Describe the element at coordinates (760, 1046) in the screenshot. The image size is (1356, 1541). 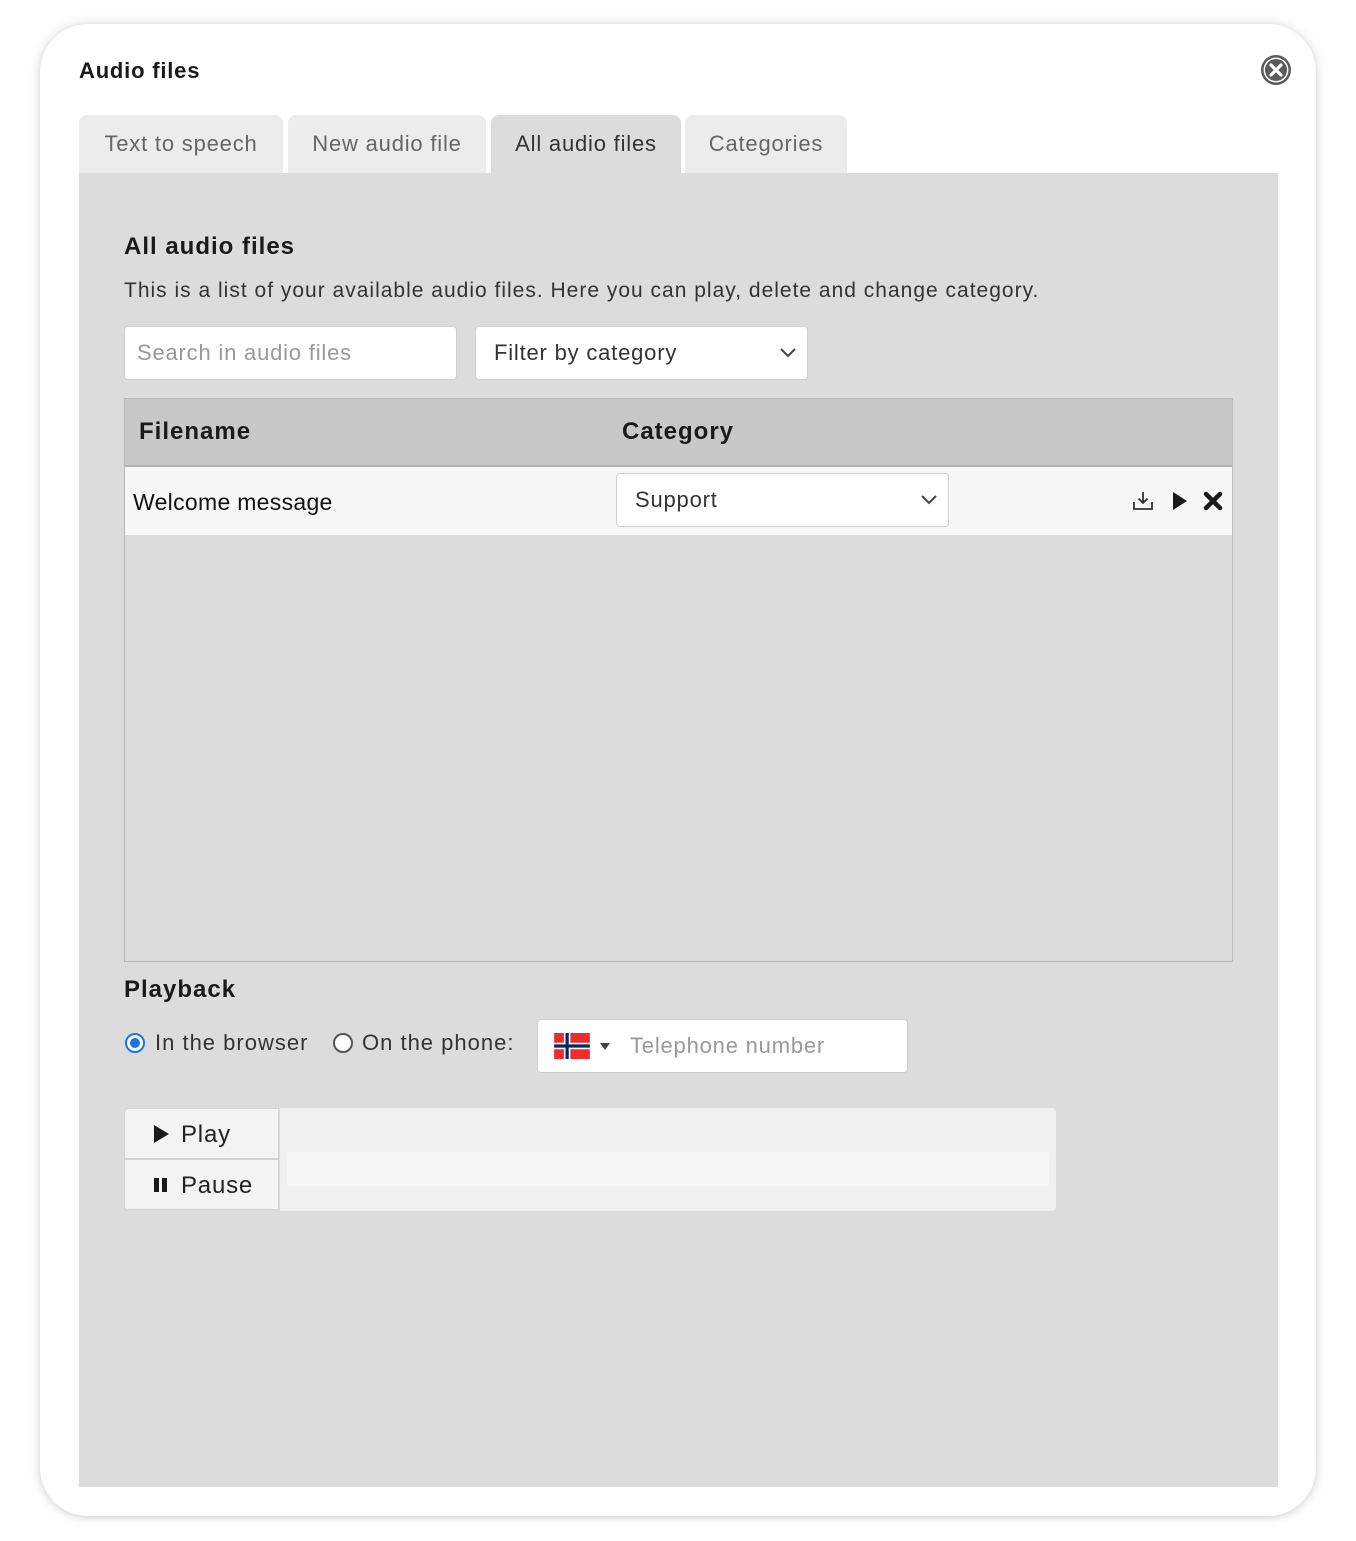
I see `telephone-input` at that location.